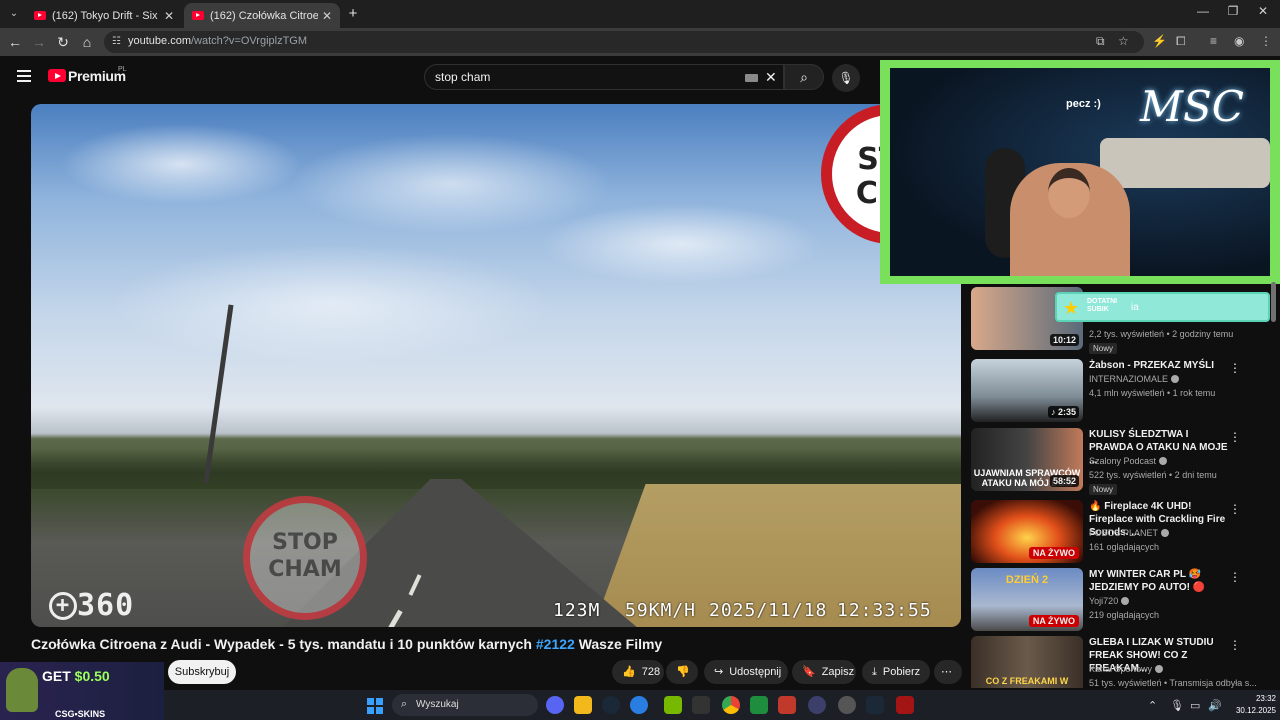 Image resolution: width=1280 pixels, height=720 pixels. I want to click on display-icon: ▭, so click(1195, 705).